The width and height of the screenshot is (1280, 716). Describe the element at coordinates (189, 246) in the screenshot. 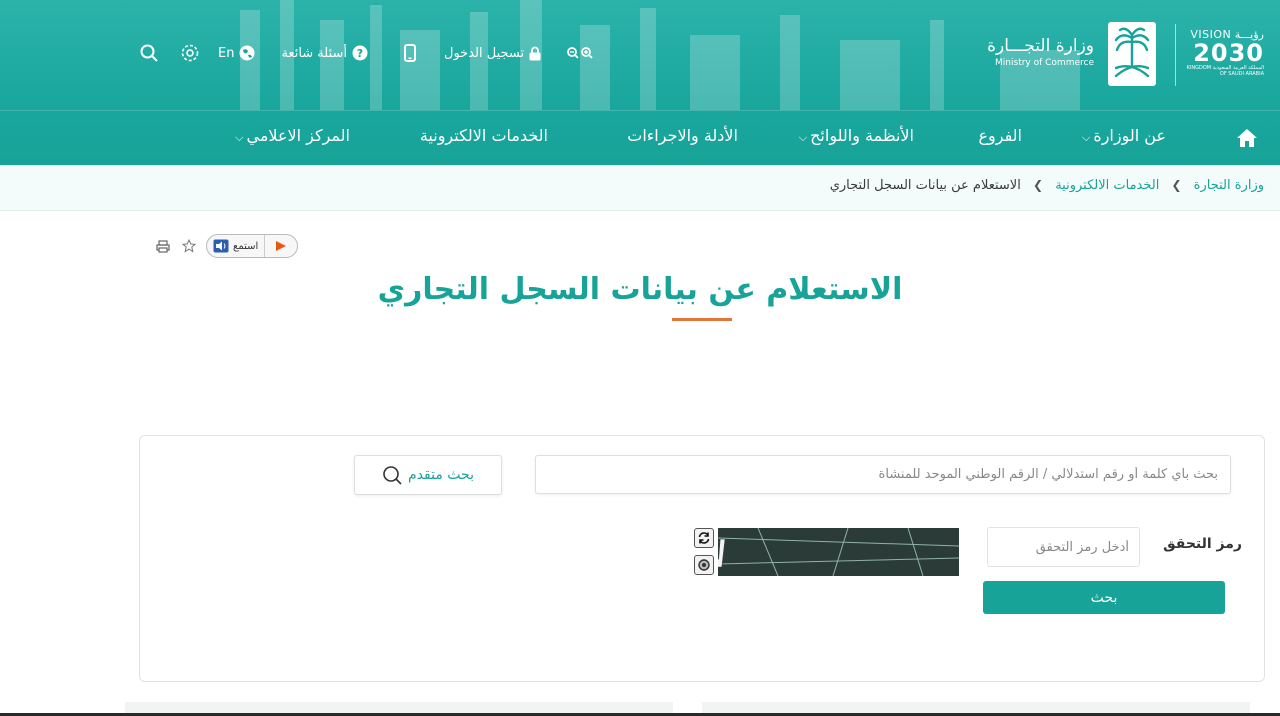

I see `favorite-star-icon` at that location.